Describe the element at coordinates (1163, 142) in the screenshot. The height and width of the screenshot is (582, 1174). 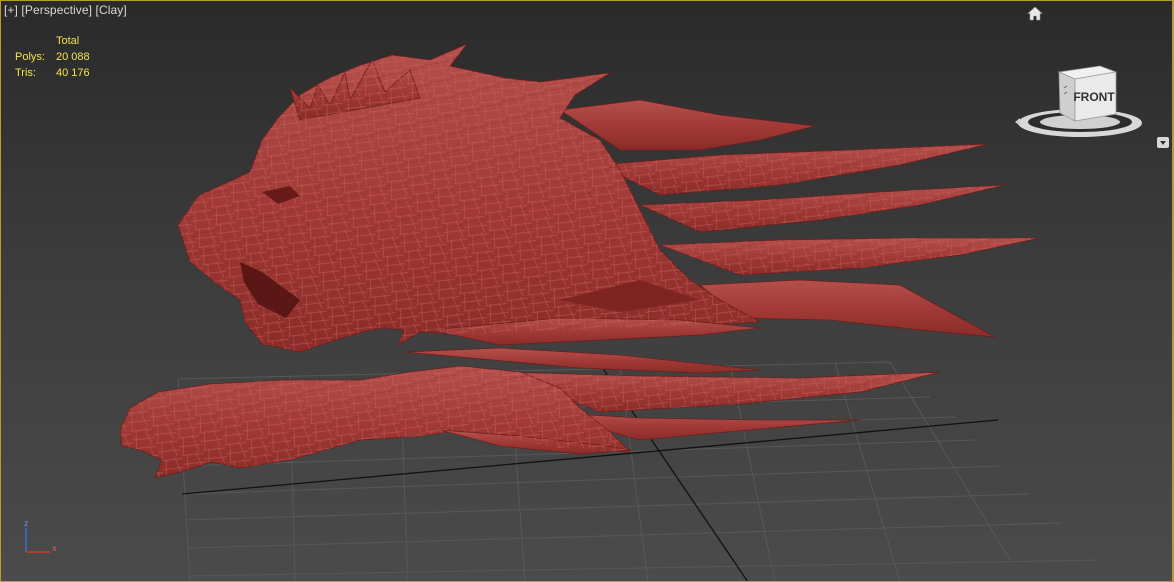
I see `viewcube-menu-icon` at that location.